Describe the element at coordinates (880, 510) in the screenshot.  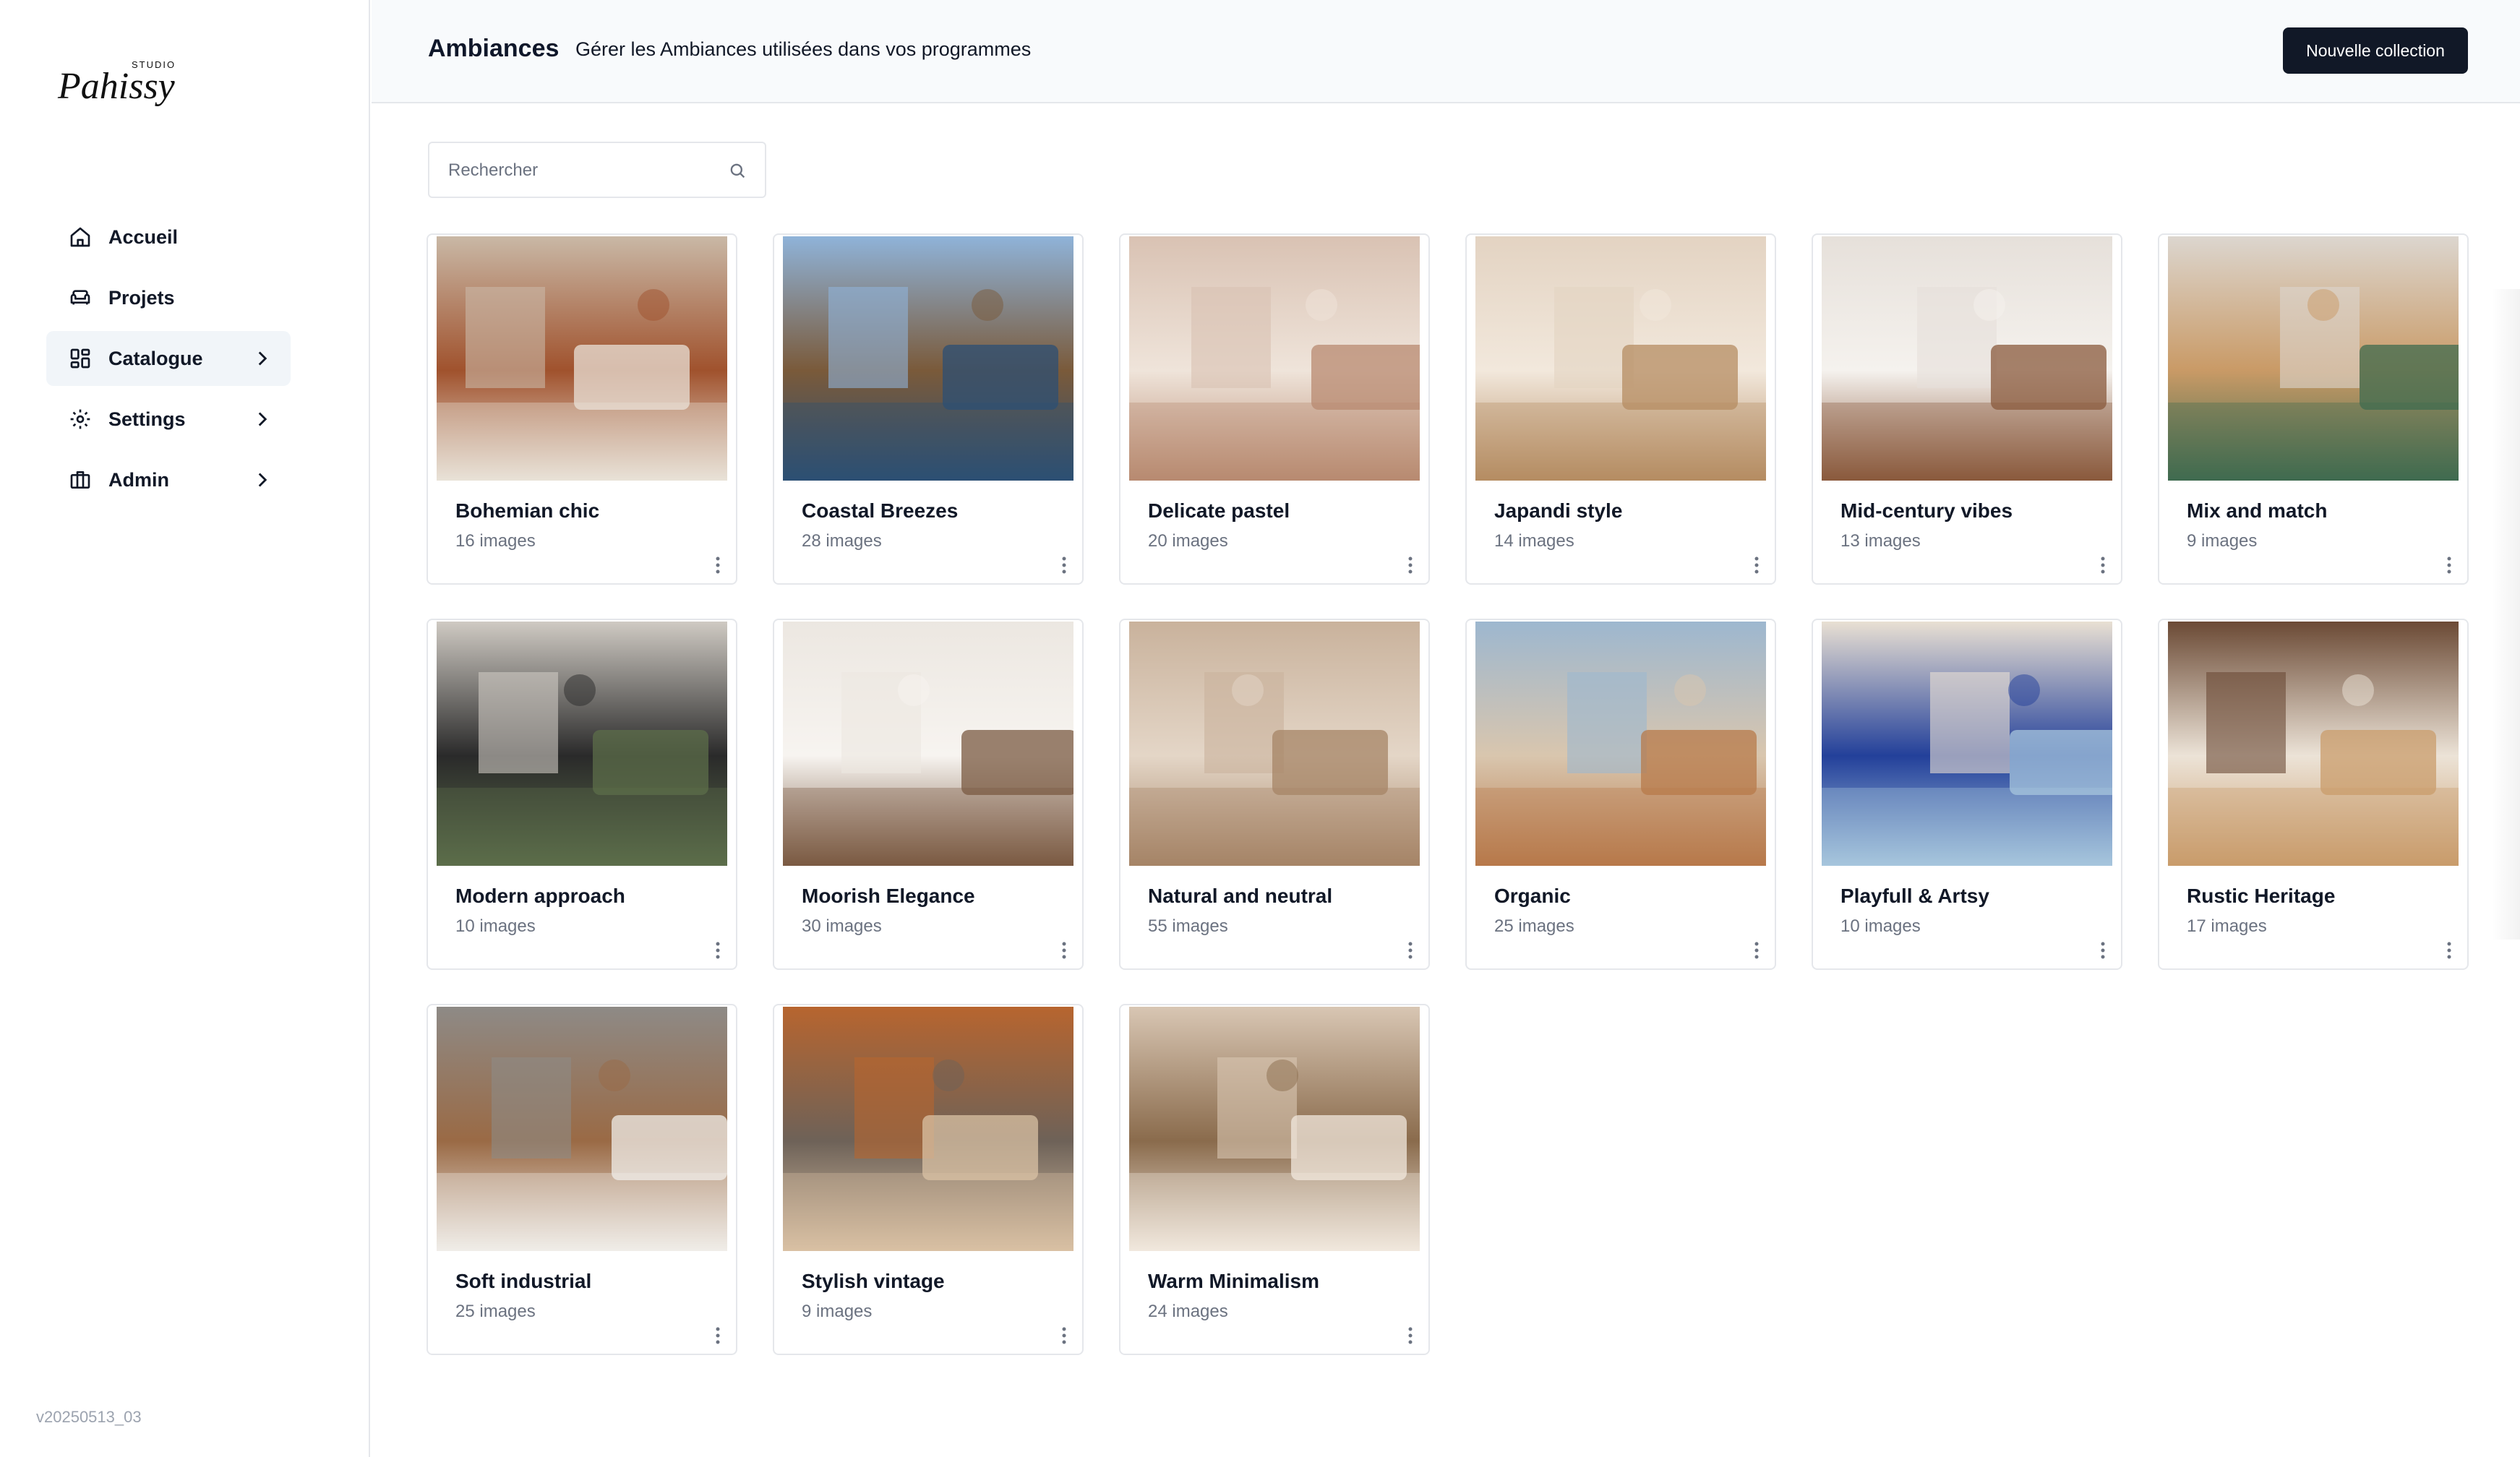
I see `collection-name: Coastal Breezes` at that location.